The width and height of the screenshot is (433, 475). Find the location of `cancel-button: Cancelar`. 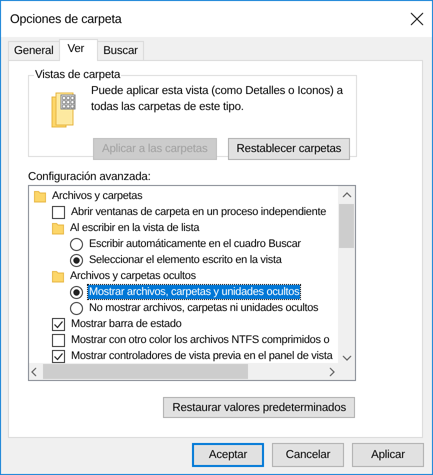

cancel-button: Cancelar is located at coordinates (308, 455).